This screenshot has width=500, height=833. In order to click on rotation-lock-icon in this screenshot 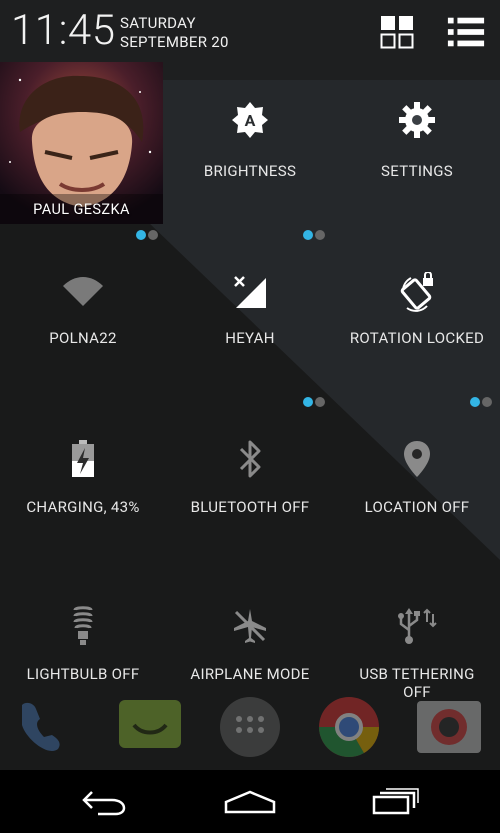, I will do `click(417, 292)`.